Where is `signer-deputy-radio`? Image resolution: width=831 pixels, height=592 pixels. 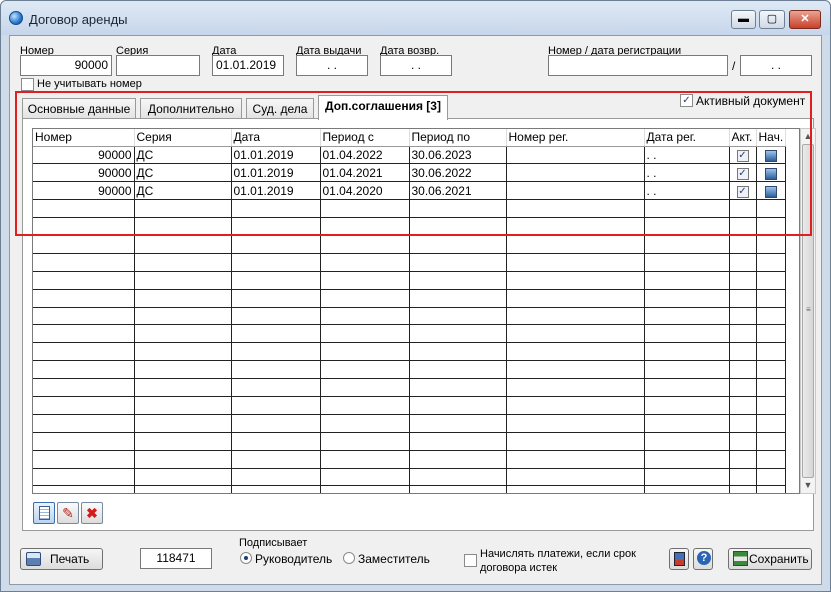 signer-deputy-radio is located at coordinates (349, 558).